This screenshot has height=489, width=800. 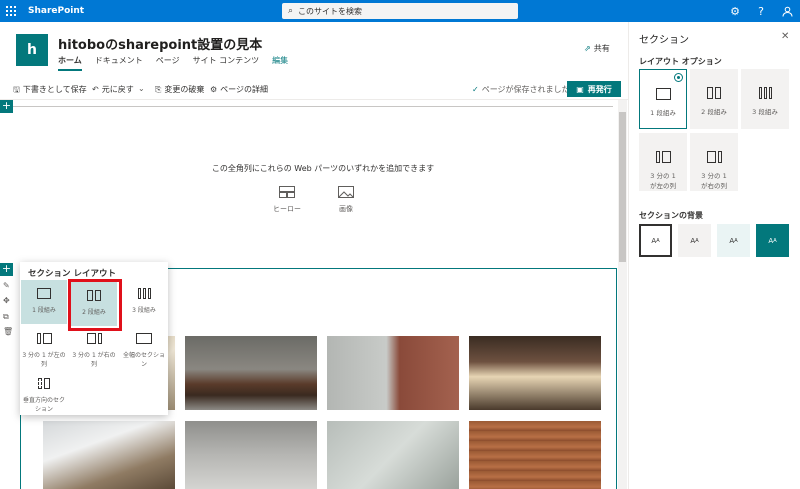 What do you see at coordinates (94, 347) in the screenshot?
I see `popup-option-one-third-right: 3 分の 1 が右の列` at bounding box center [94, 347].